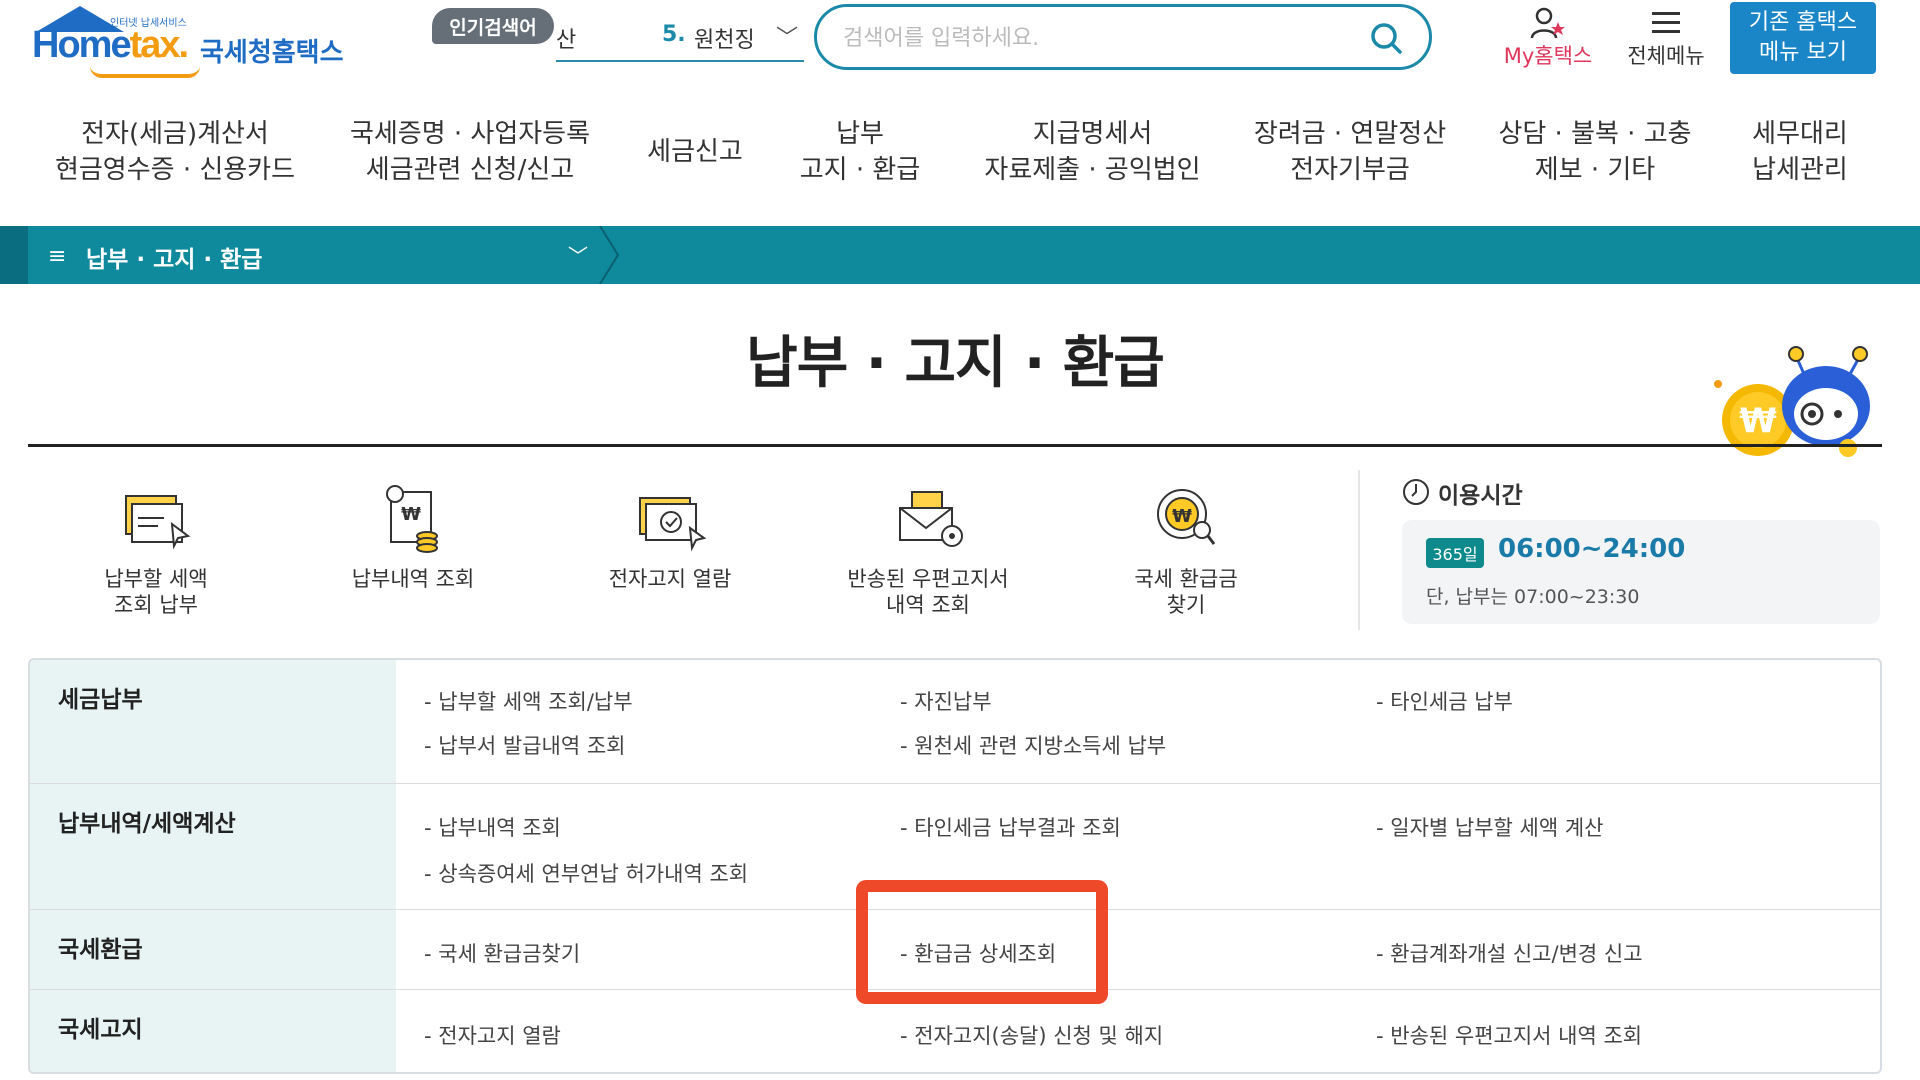 The height and width of the screenshot is (1080, 1920). What do you see at coordinates (492, 827) in the screenshot?
I see `menu-link: - 납부내역 조회` at bounding box center [492, 827].